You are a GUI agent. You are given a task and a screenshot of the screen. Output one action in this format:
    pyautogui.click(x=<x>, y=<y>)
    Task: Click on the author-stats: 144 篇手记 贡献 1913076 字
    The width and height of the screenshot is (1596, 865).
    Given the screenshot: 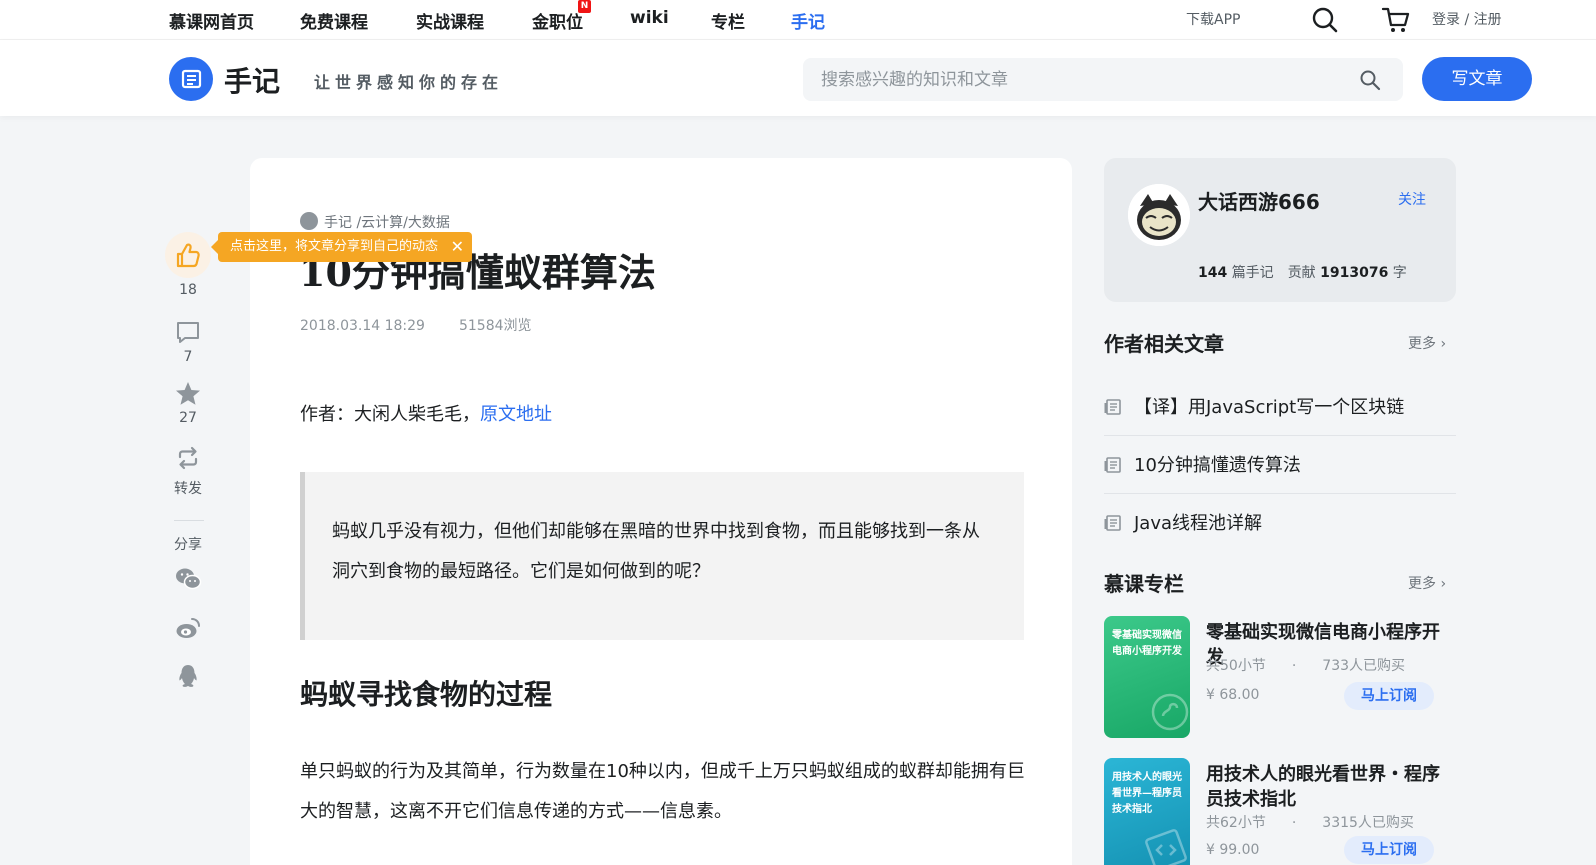 What is the action you would take?
    pyautogui.click(x=1302, y=272)
    